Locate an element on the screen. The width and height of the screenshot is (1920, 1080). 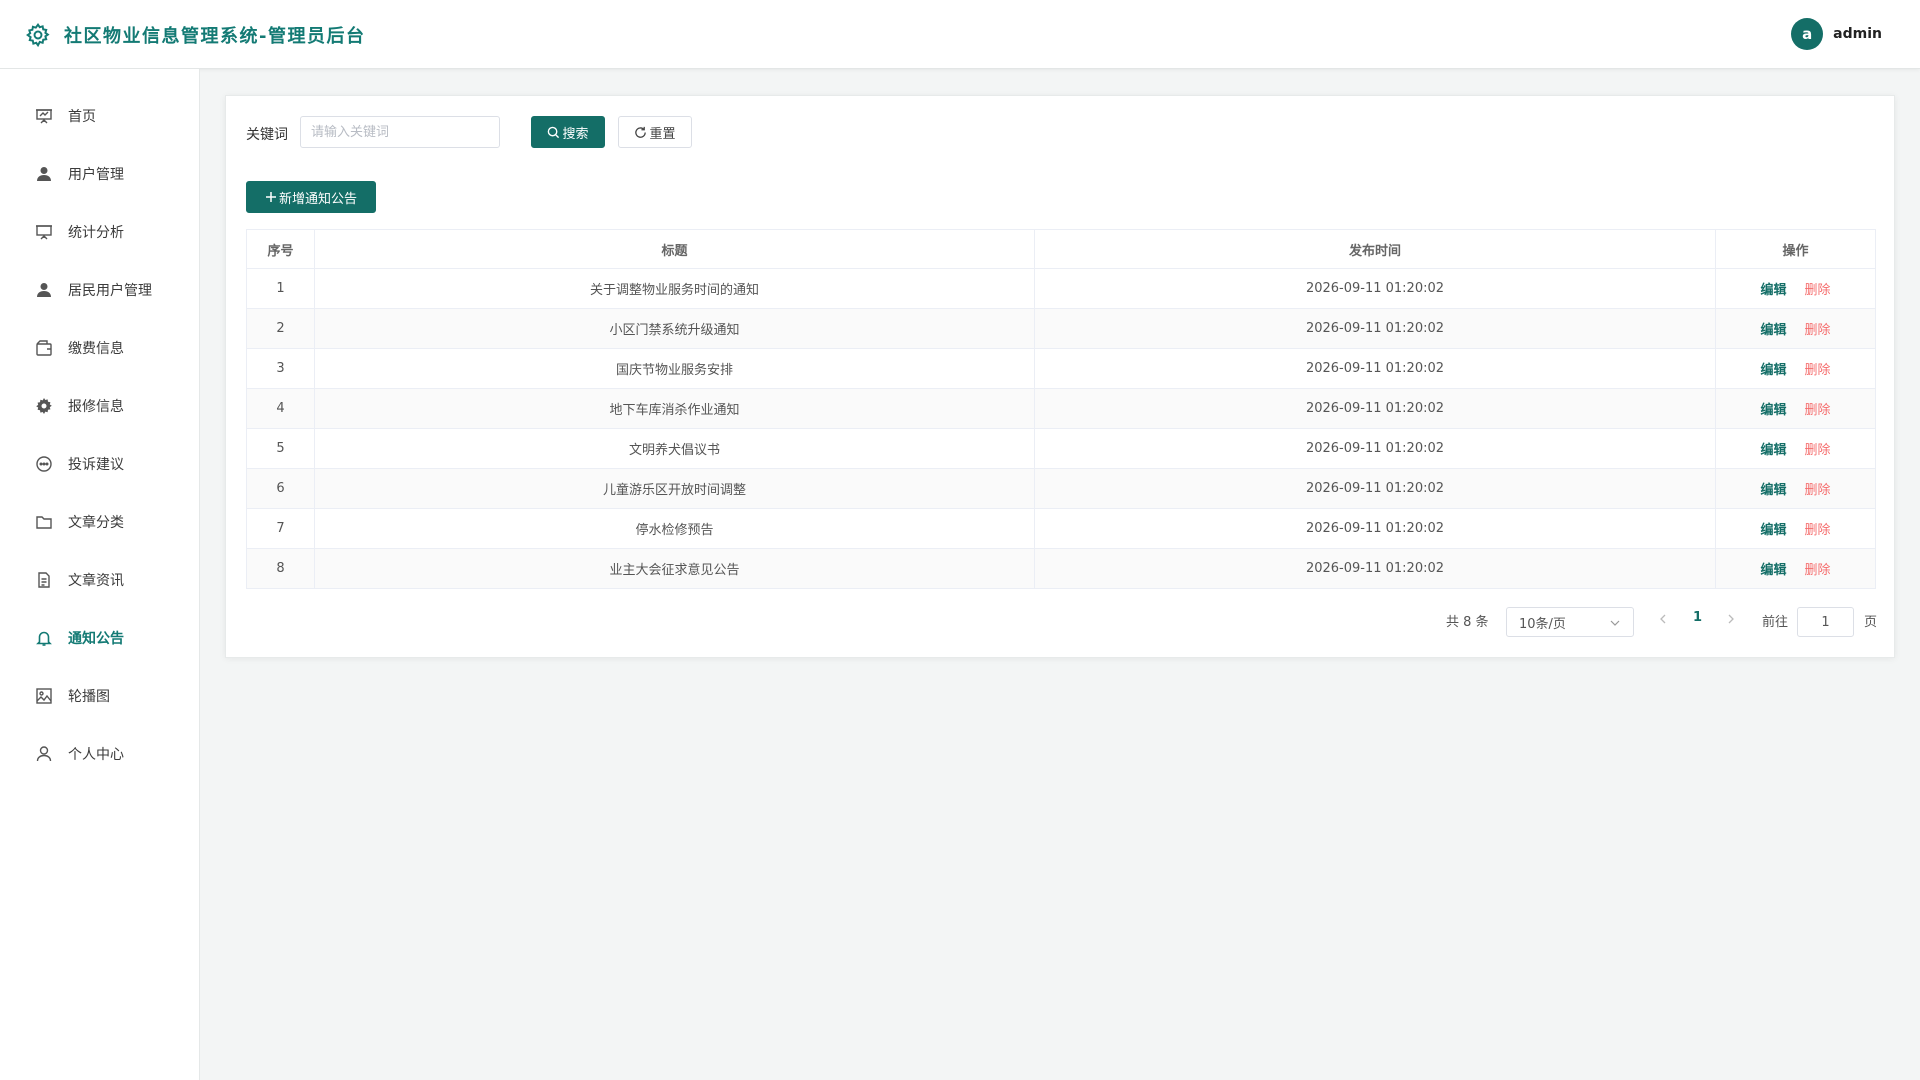
plus-icon is located at coordinates (270, 197).